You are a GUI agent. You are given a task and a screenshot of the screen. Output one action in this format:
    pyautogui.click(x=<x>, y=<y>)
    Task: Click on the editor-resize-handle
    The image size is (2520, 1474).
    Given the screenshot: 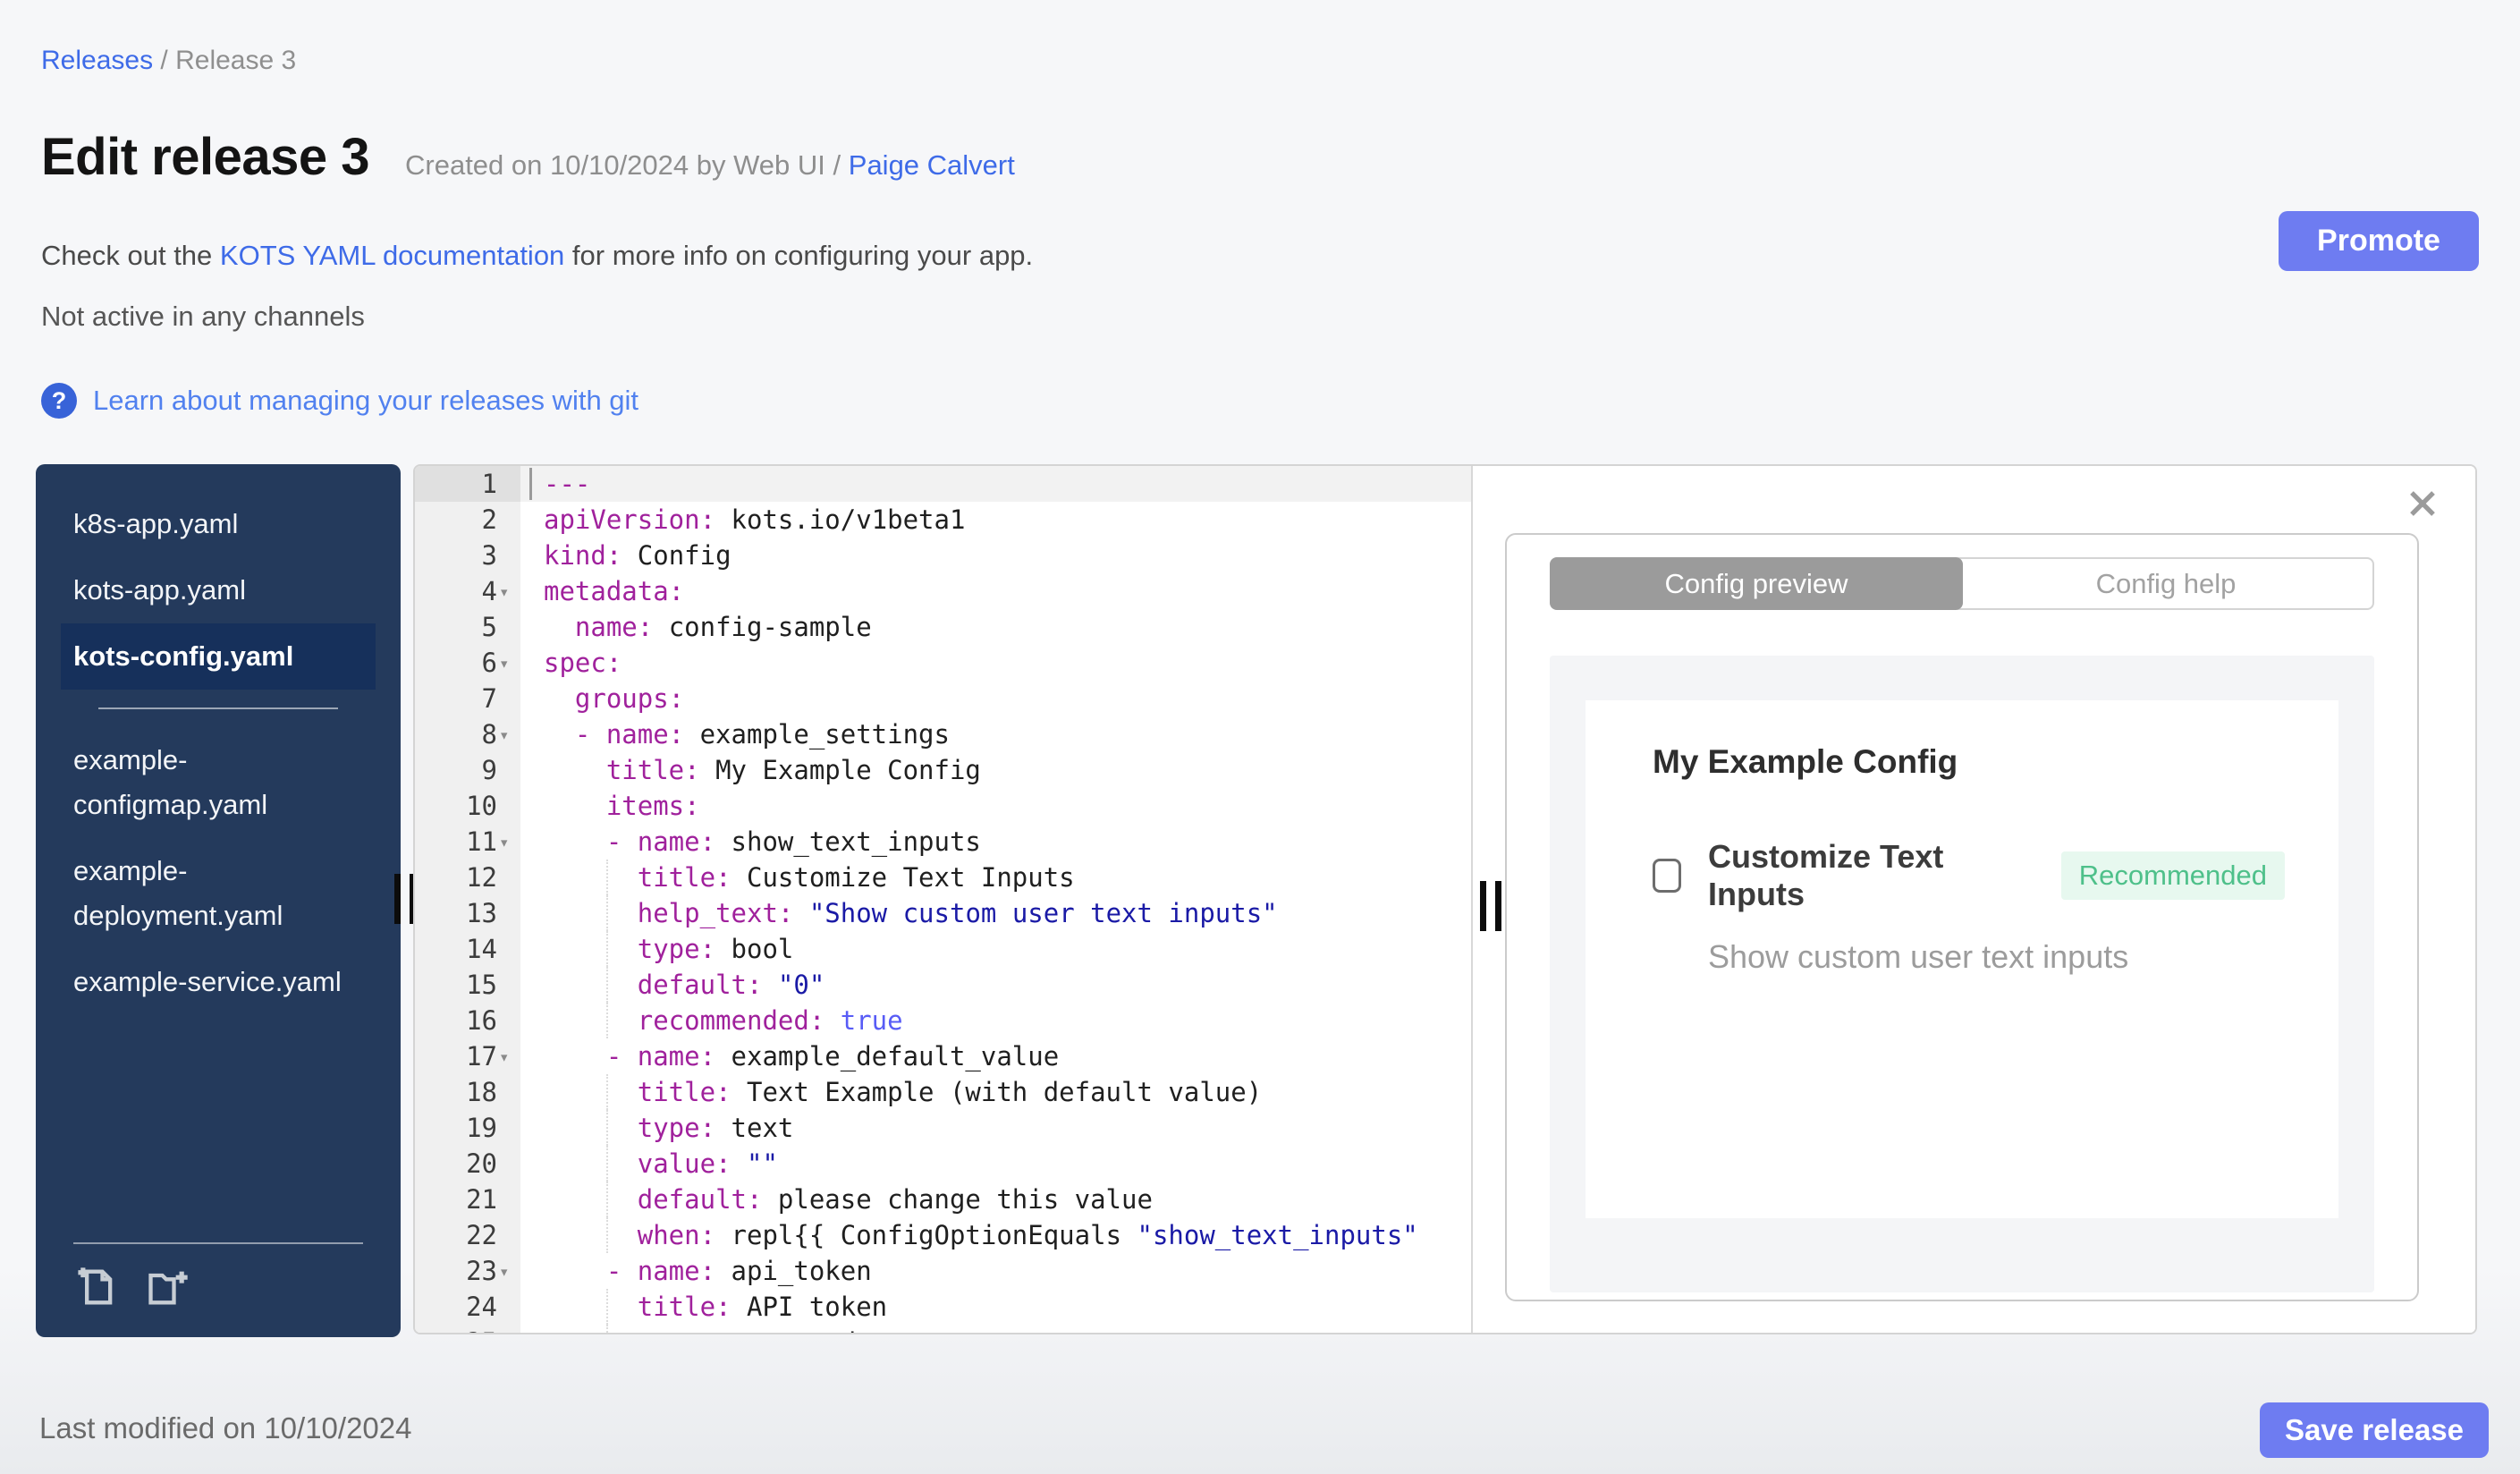 What is the action you would take?
    pyautogui.click(x=1491, y=906)
    